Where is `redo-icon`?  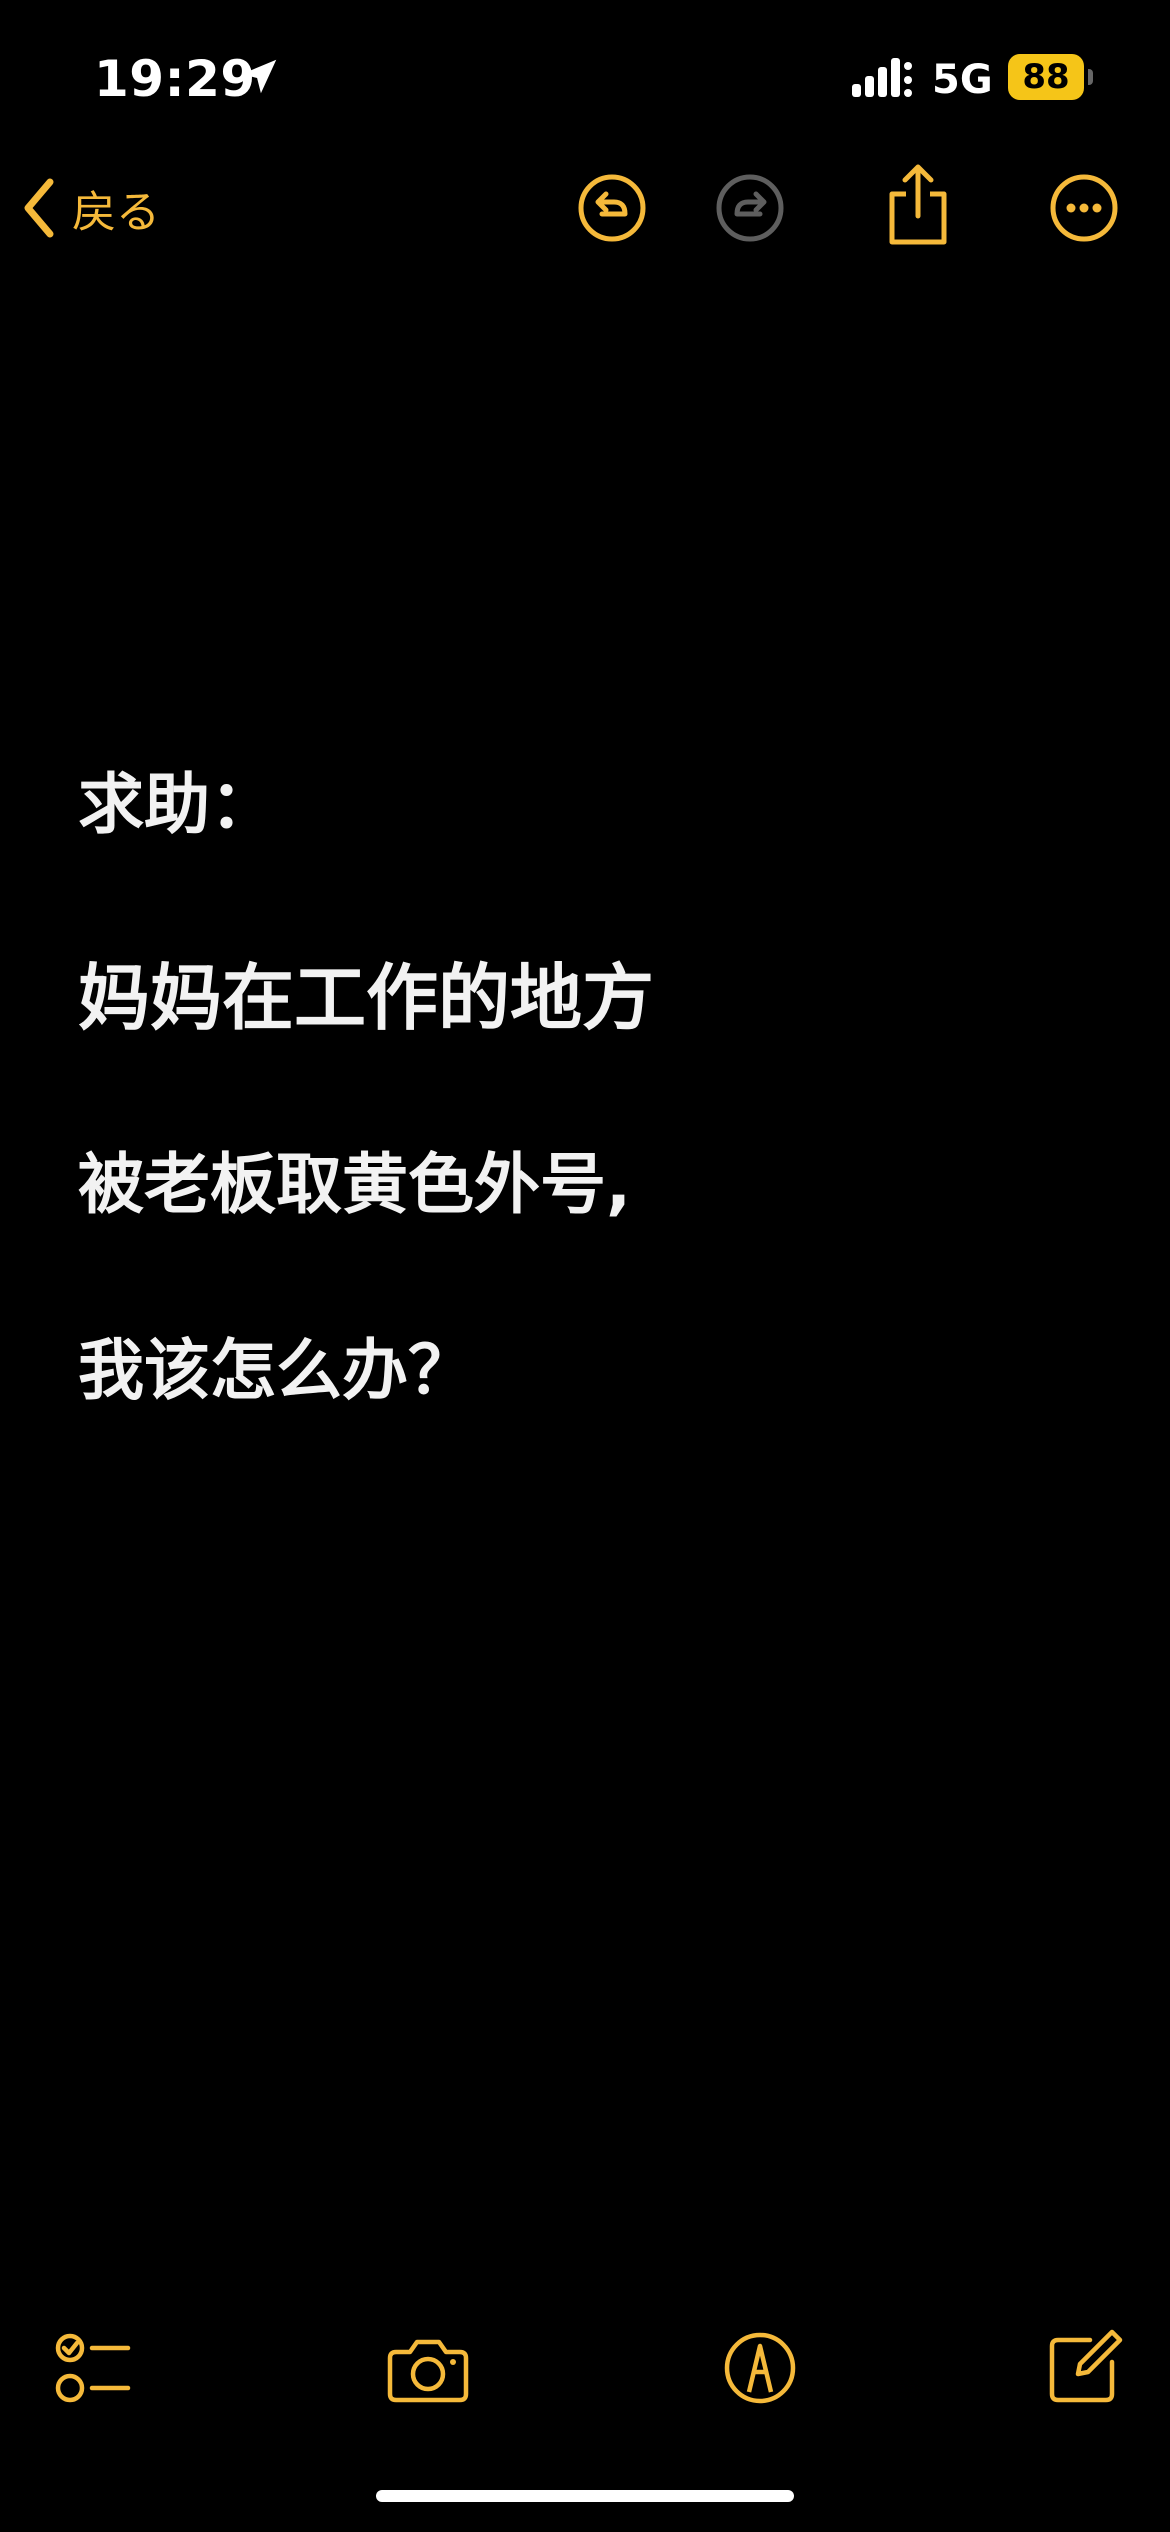
redo-icon is located at coordinates (750, 208).